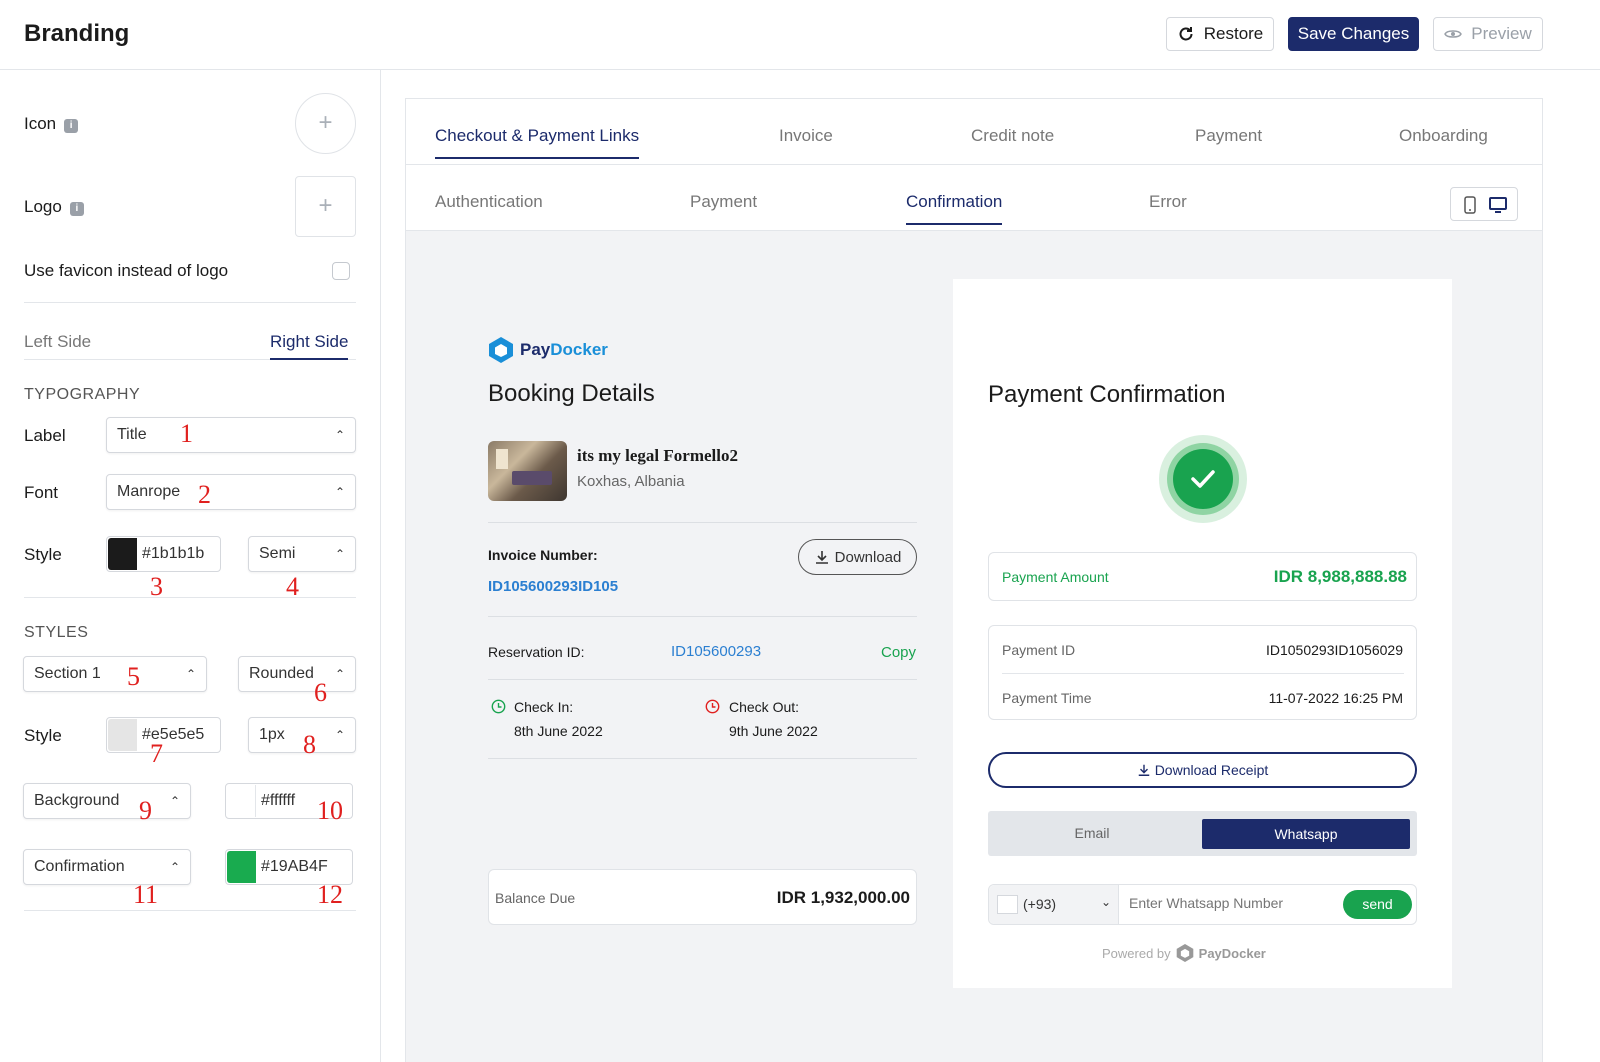 The height and width of the screenshot is (1062, 1600). I want to click on favicon-checkbox, so click(341, 271).